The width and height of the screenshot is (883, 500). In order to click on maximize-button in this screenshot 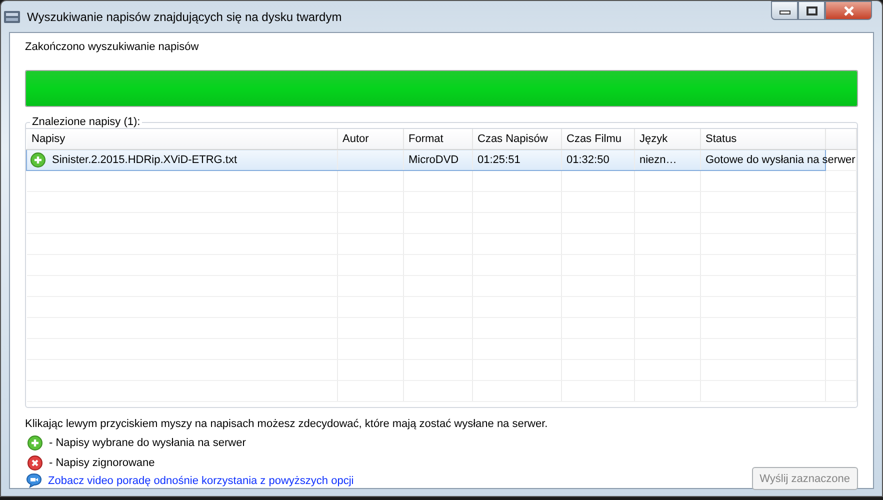, I will do `click(811, 10)`.